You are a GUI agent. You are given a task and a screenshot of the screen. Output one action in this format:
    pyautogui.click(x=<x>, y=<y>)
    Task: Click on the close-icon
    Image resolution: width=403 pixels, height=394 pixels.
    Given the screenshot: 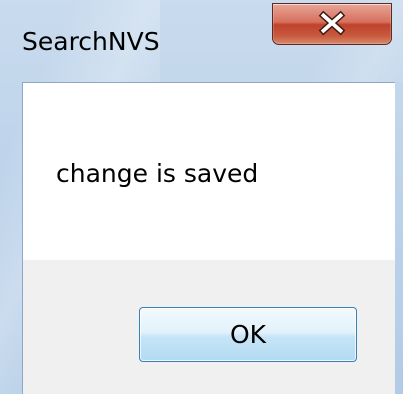 What is the action you would take?
    pyautogui.click(x=332, y=23)
    